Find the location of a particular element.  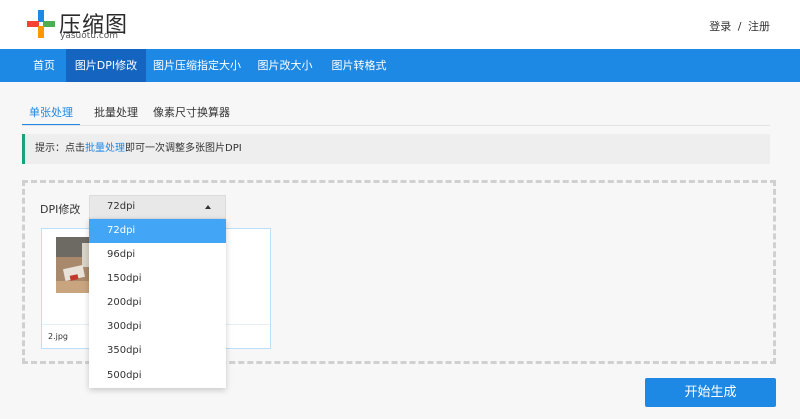

nav-item-compress-size: 图片压缩指定大小 is located at coordinates (197, 65).